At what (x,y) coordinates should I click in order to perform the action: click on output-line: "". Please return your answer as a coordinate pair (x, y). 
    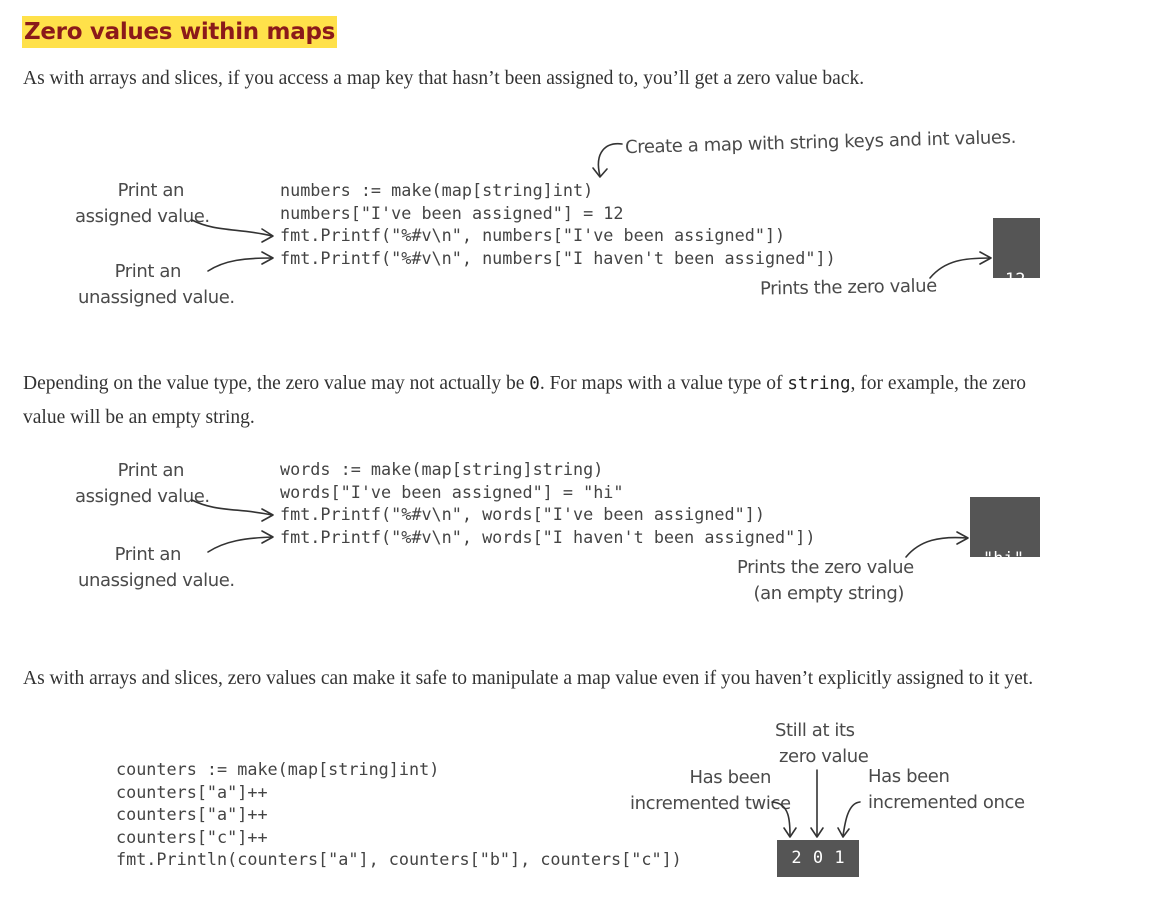
    Looking at the image, I should click on (993, 625).